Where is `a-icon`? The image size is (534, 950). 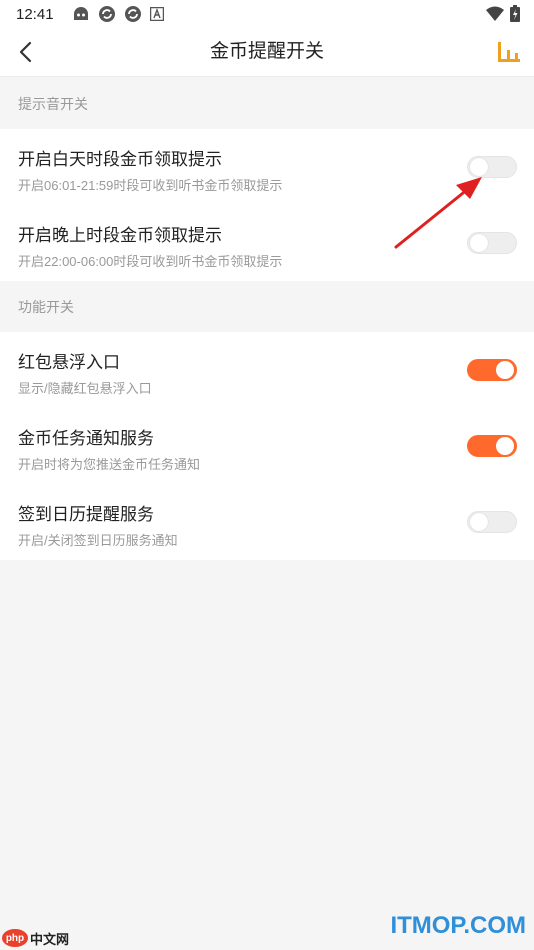 a-icon is located at coordinates (156, 14).